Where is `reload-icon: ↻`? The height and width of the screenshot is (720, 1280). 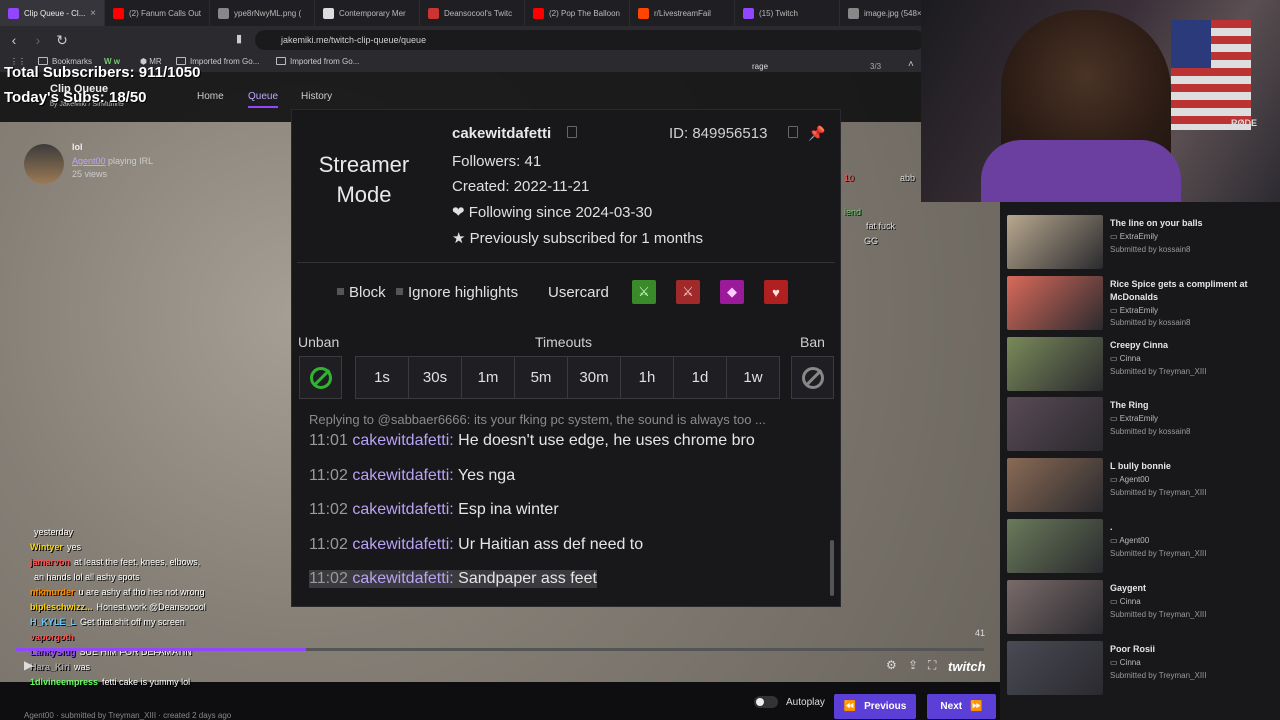 reload-icon: ↻ is located at coordinates (62, 40).